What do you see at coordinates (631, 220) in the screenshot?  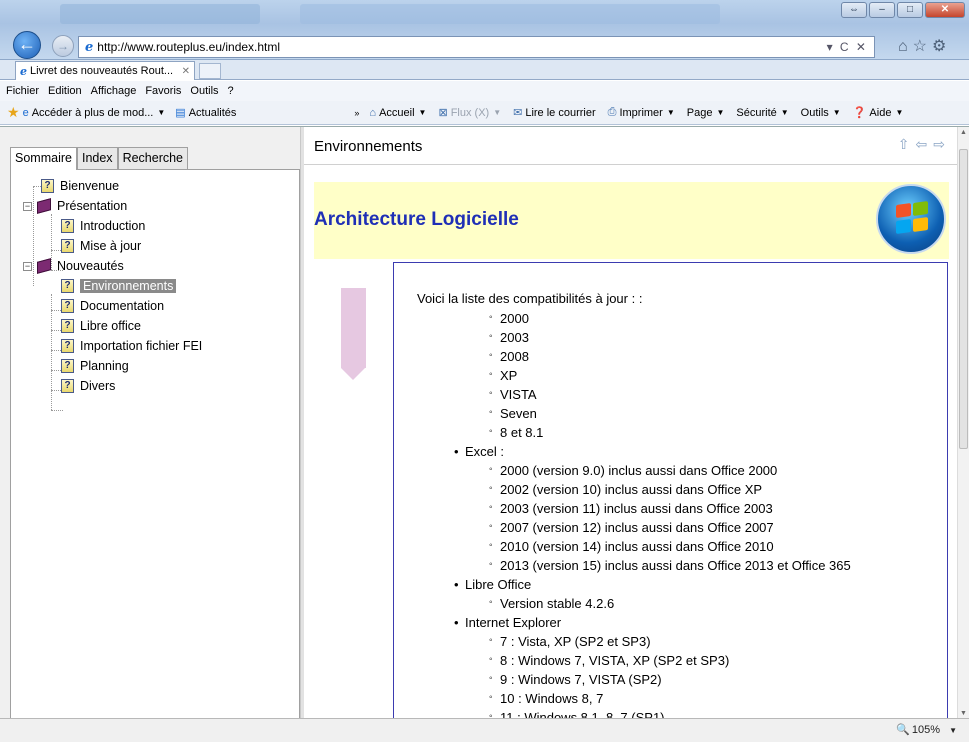 I see `topic-banner: Architecture Logicielle` at bounding box center [631, 220].